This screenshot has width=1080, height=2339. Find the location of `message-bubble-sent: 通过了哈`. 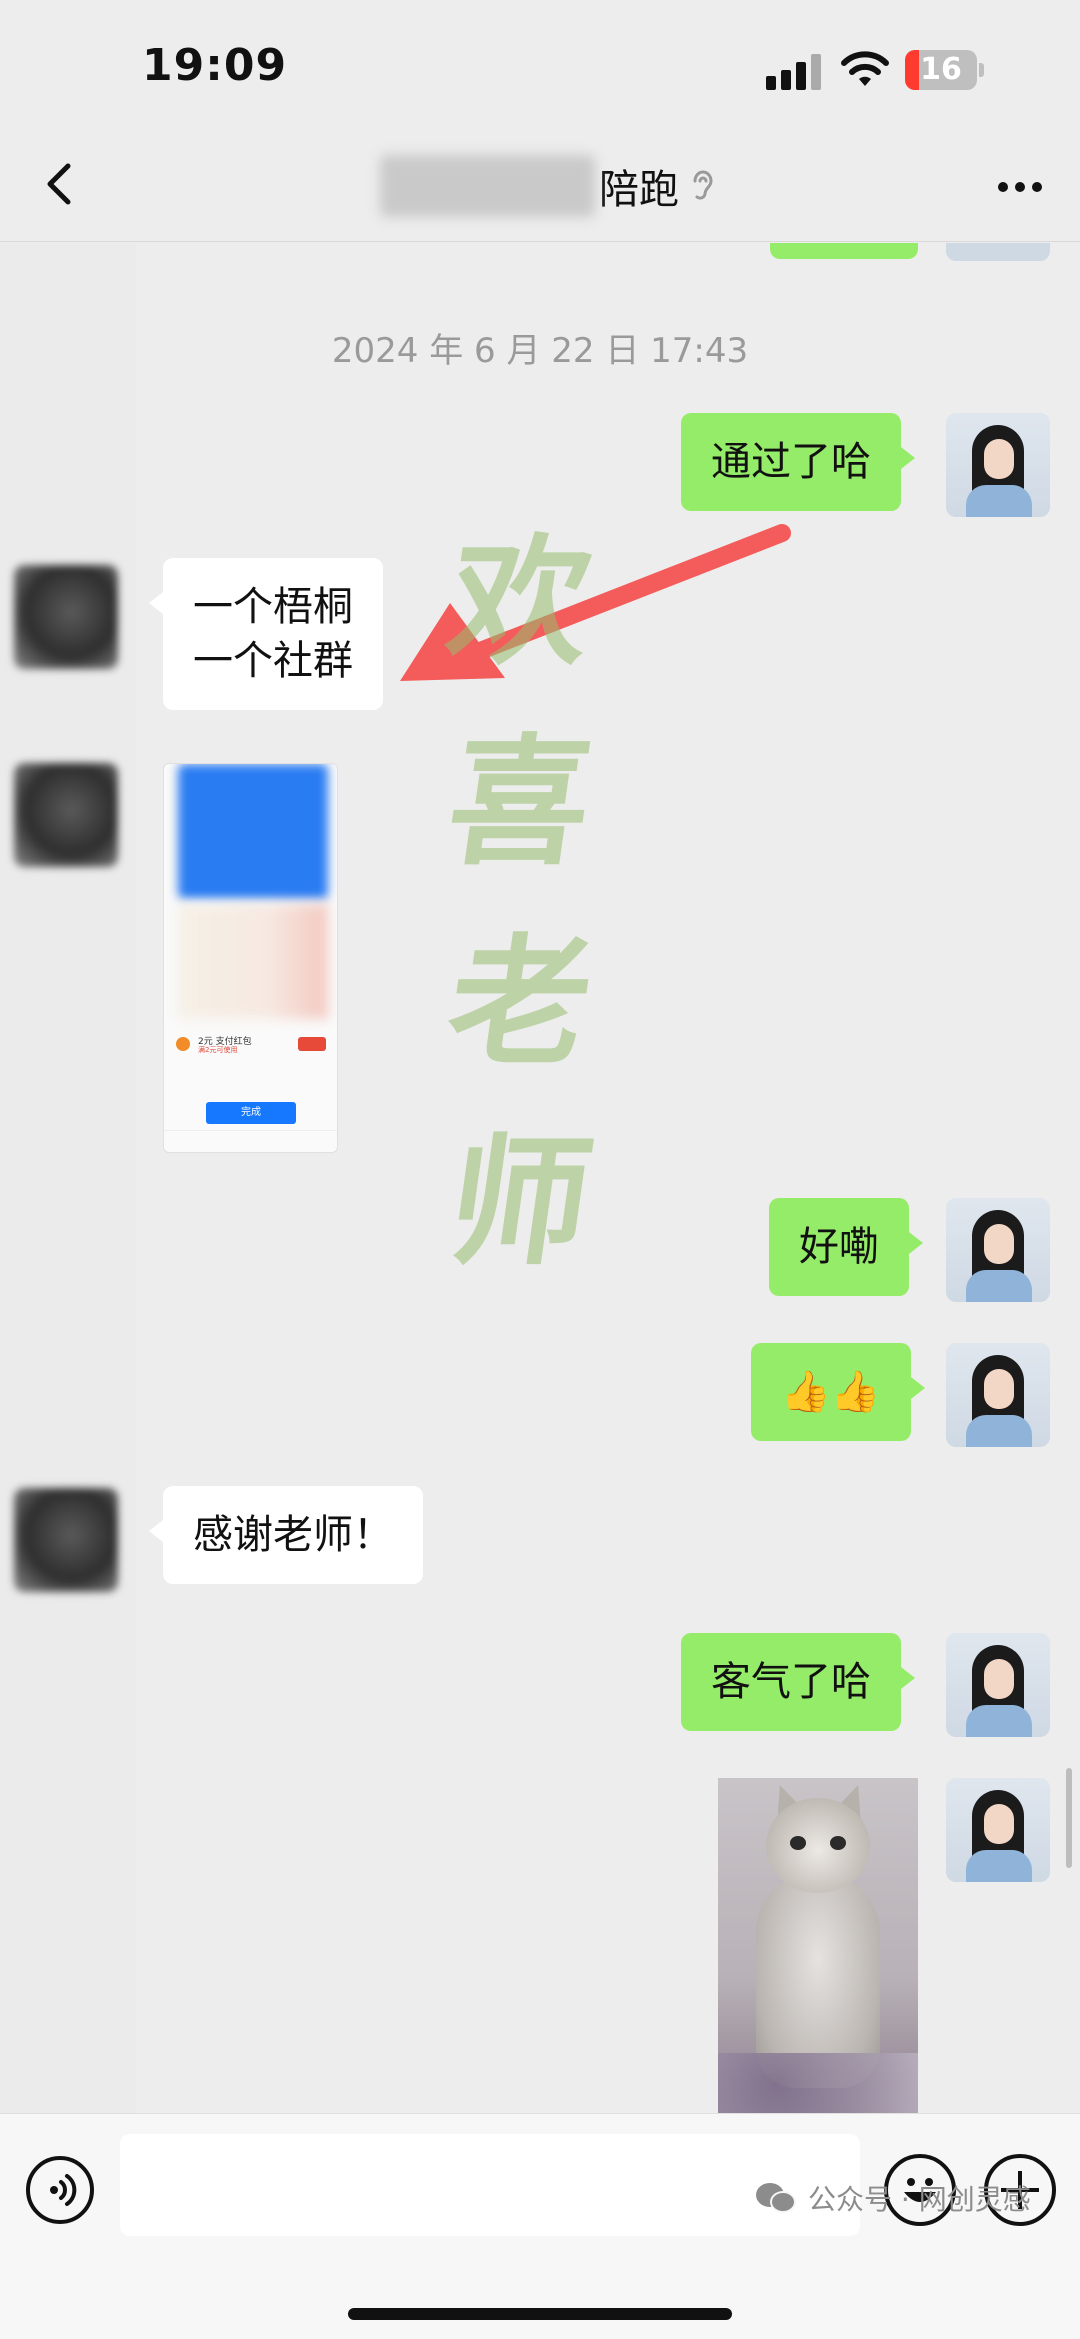

message-bubble-sent: 通过了哈 is located at coordinates (798, 462).